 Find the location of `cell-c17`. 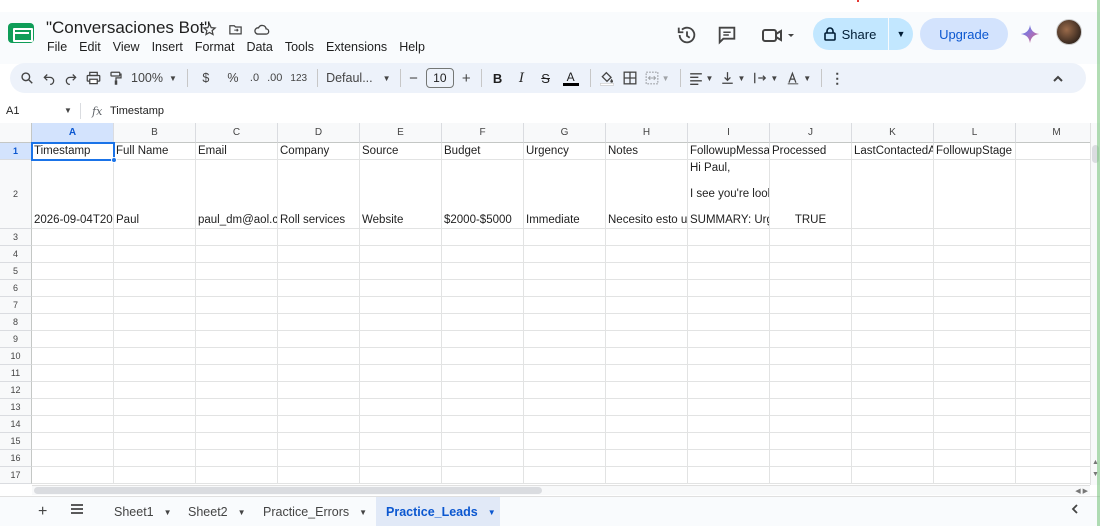

cell-c17 is located at coordinates (237, 475).